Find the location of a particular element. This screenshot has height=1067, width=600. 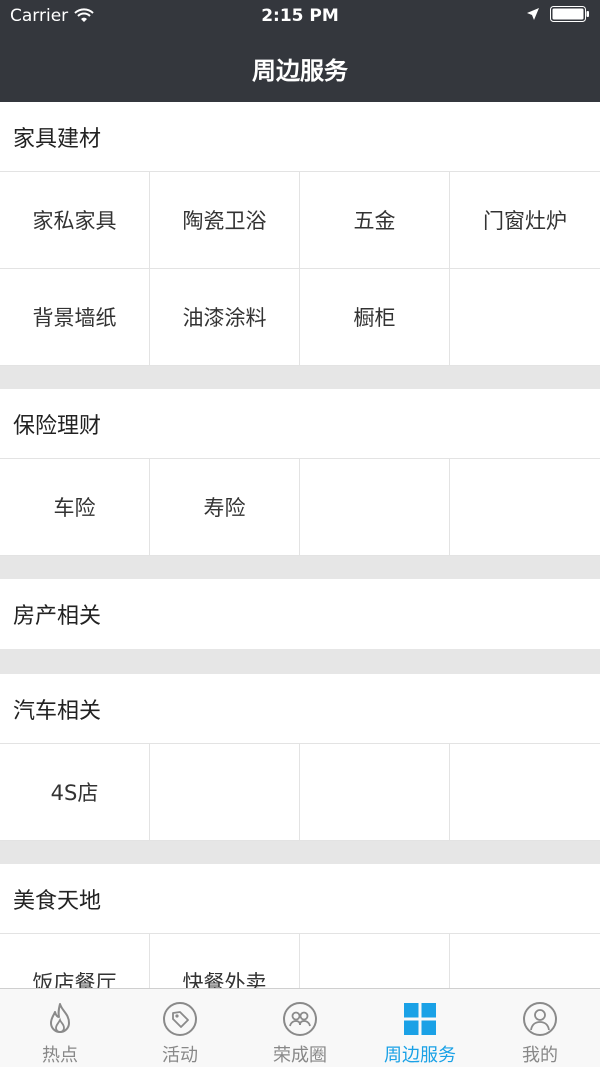

section-real-estate: 房产相关 is located at coordinates (300, 614).